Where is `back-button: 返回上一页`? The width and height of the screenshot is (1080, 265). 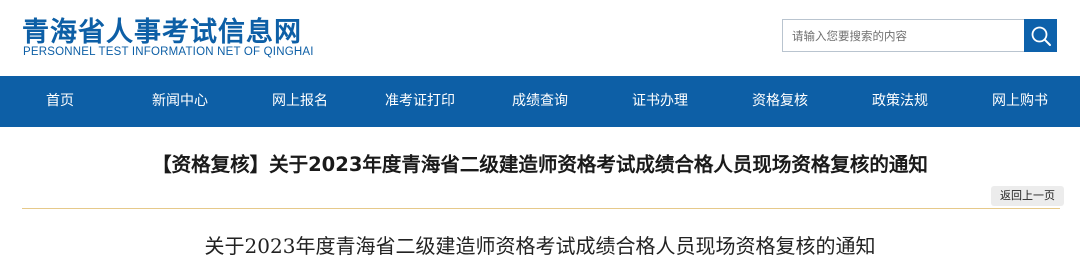 back-button: 返回上一页 is located at coordinates (1027, 196).